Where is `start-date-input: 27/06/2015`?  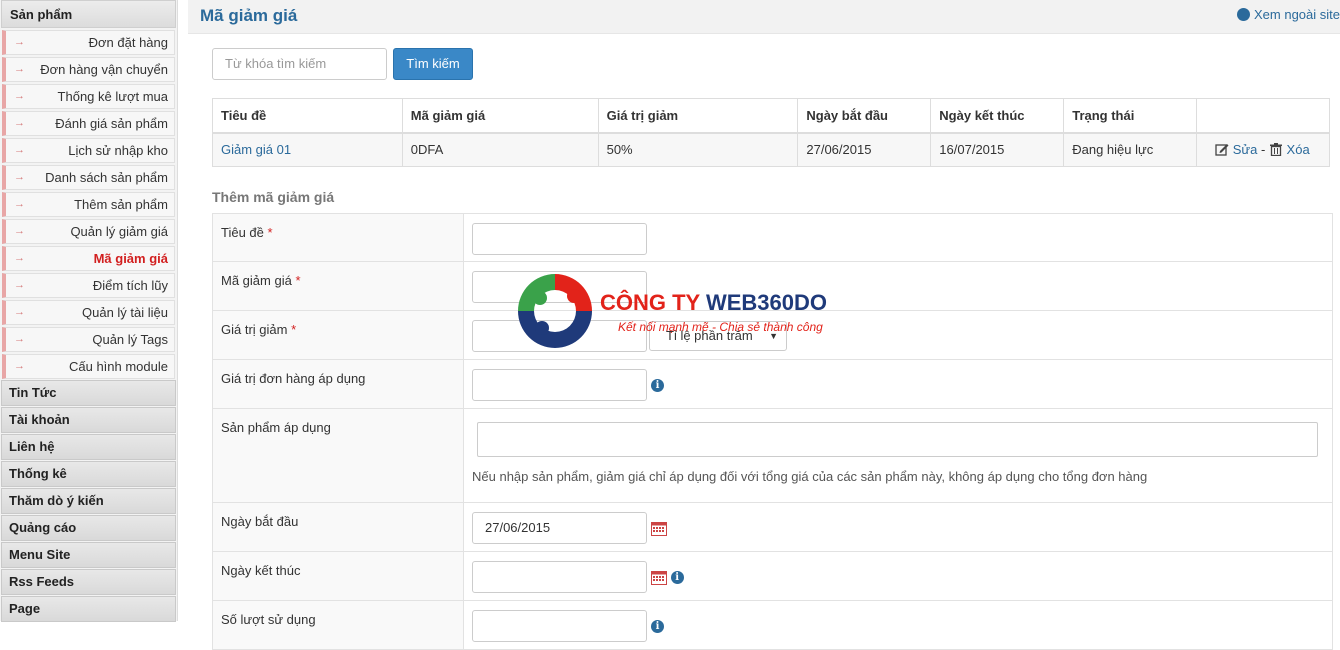 start-date-input: 27/06/2015 is located at coordinates (559, 528).